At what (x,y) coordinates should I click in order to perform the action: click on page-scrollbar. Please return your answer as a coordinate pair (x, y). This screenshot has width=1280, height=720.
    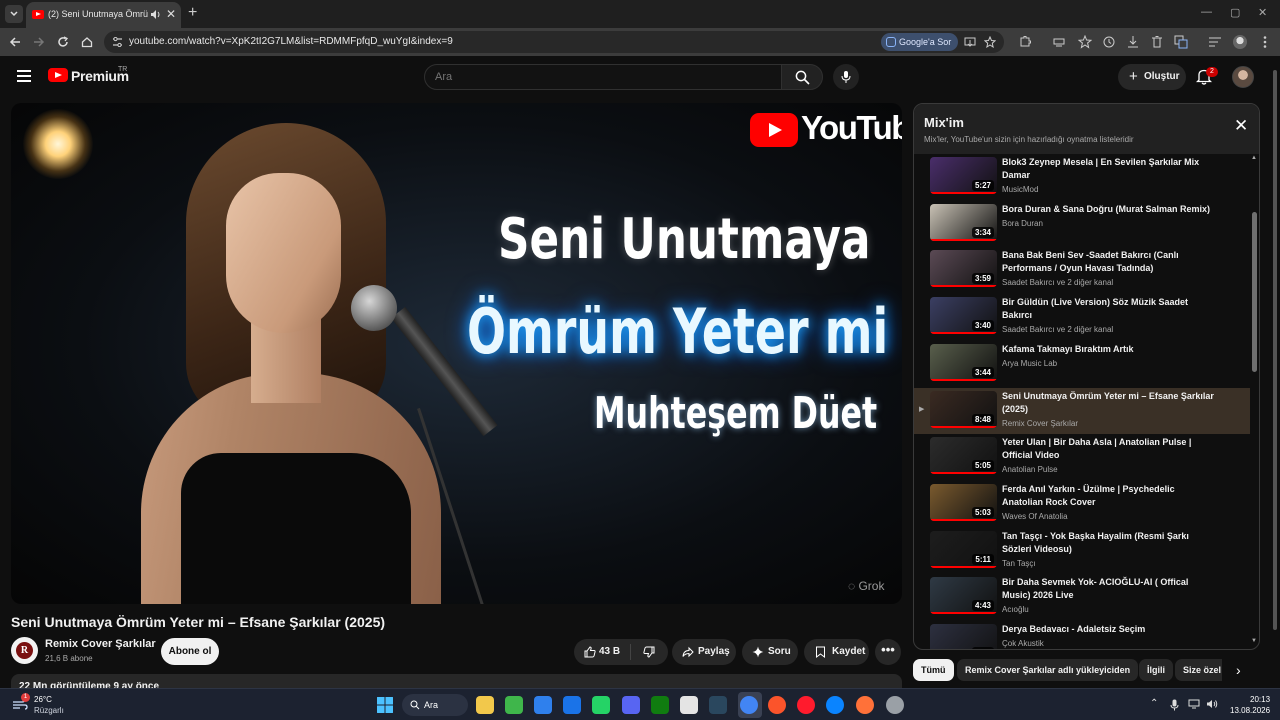
    Looking at the image, I should click on (1275, 350).